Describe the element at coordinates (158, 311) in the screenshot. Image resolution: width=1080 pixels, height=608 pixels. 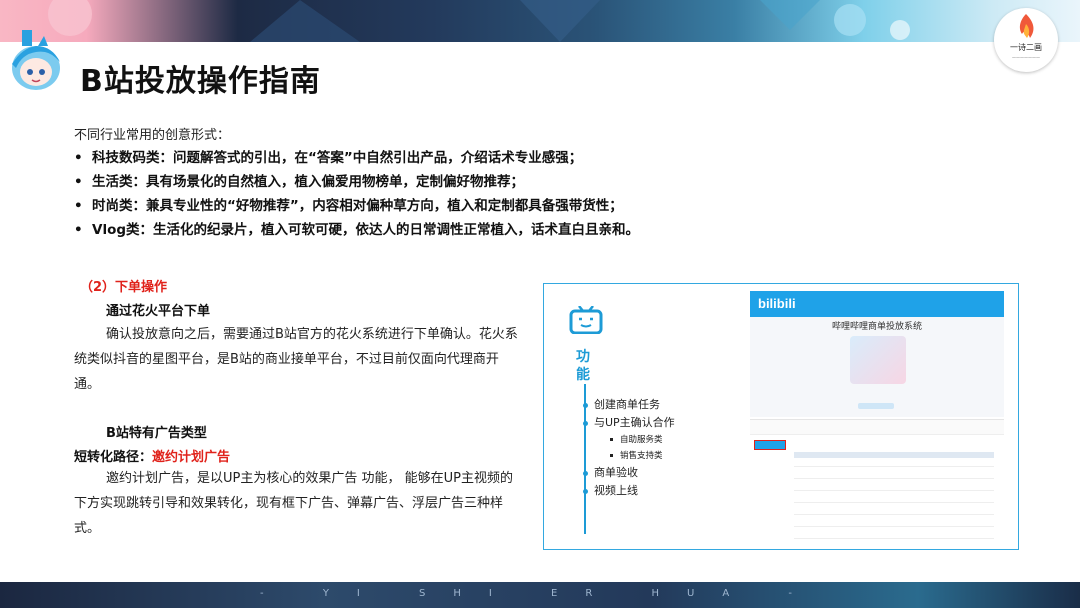
I see `subheading: 通过花火平台下单` at that location.